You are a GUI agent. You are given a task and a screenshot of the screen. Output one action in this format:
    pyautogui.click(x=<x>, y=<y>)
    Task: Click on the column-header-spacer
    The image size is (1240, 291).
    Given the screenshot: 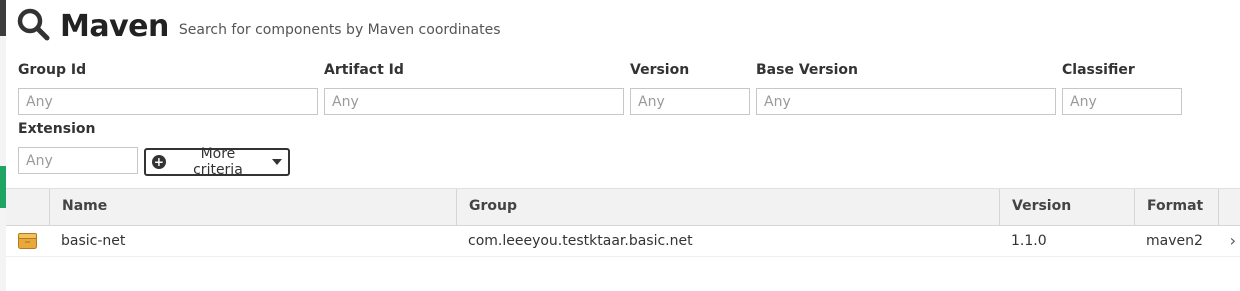 What is the action you would take?
    pyautogui.click(x=1229, y=207)
    